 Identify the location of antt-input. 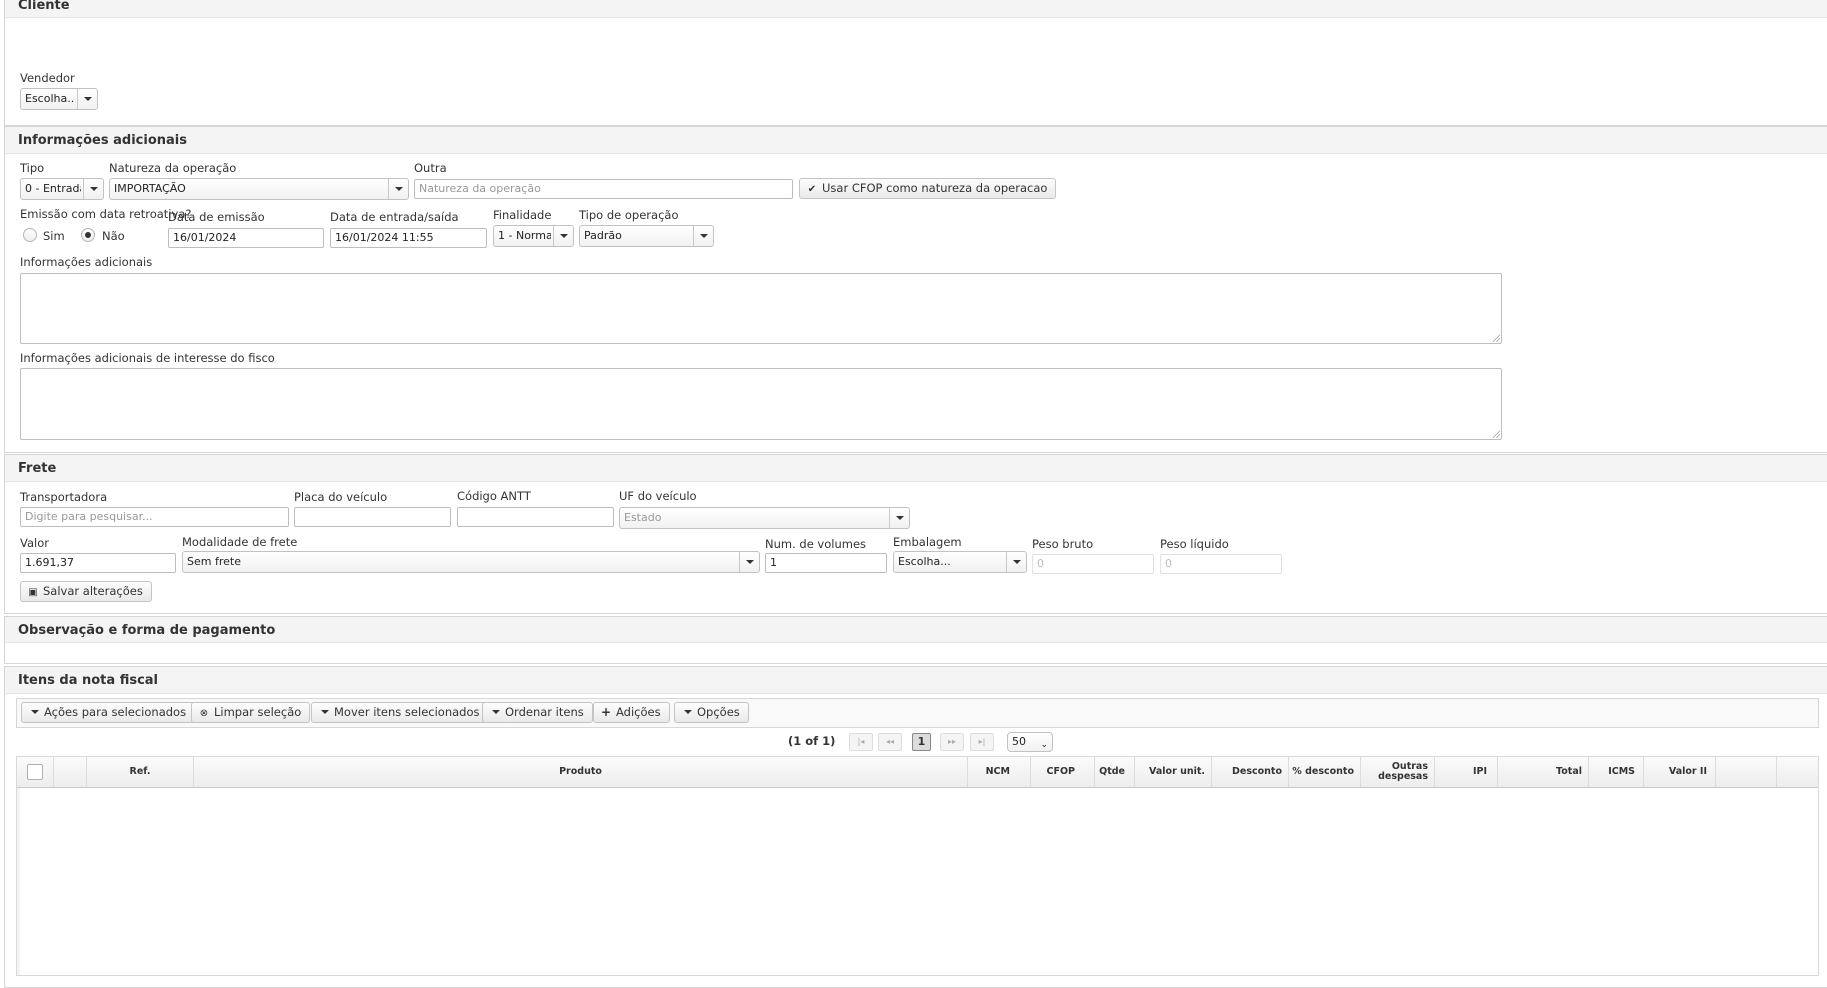
(535, 517).